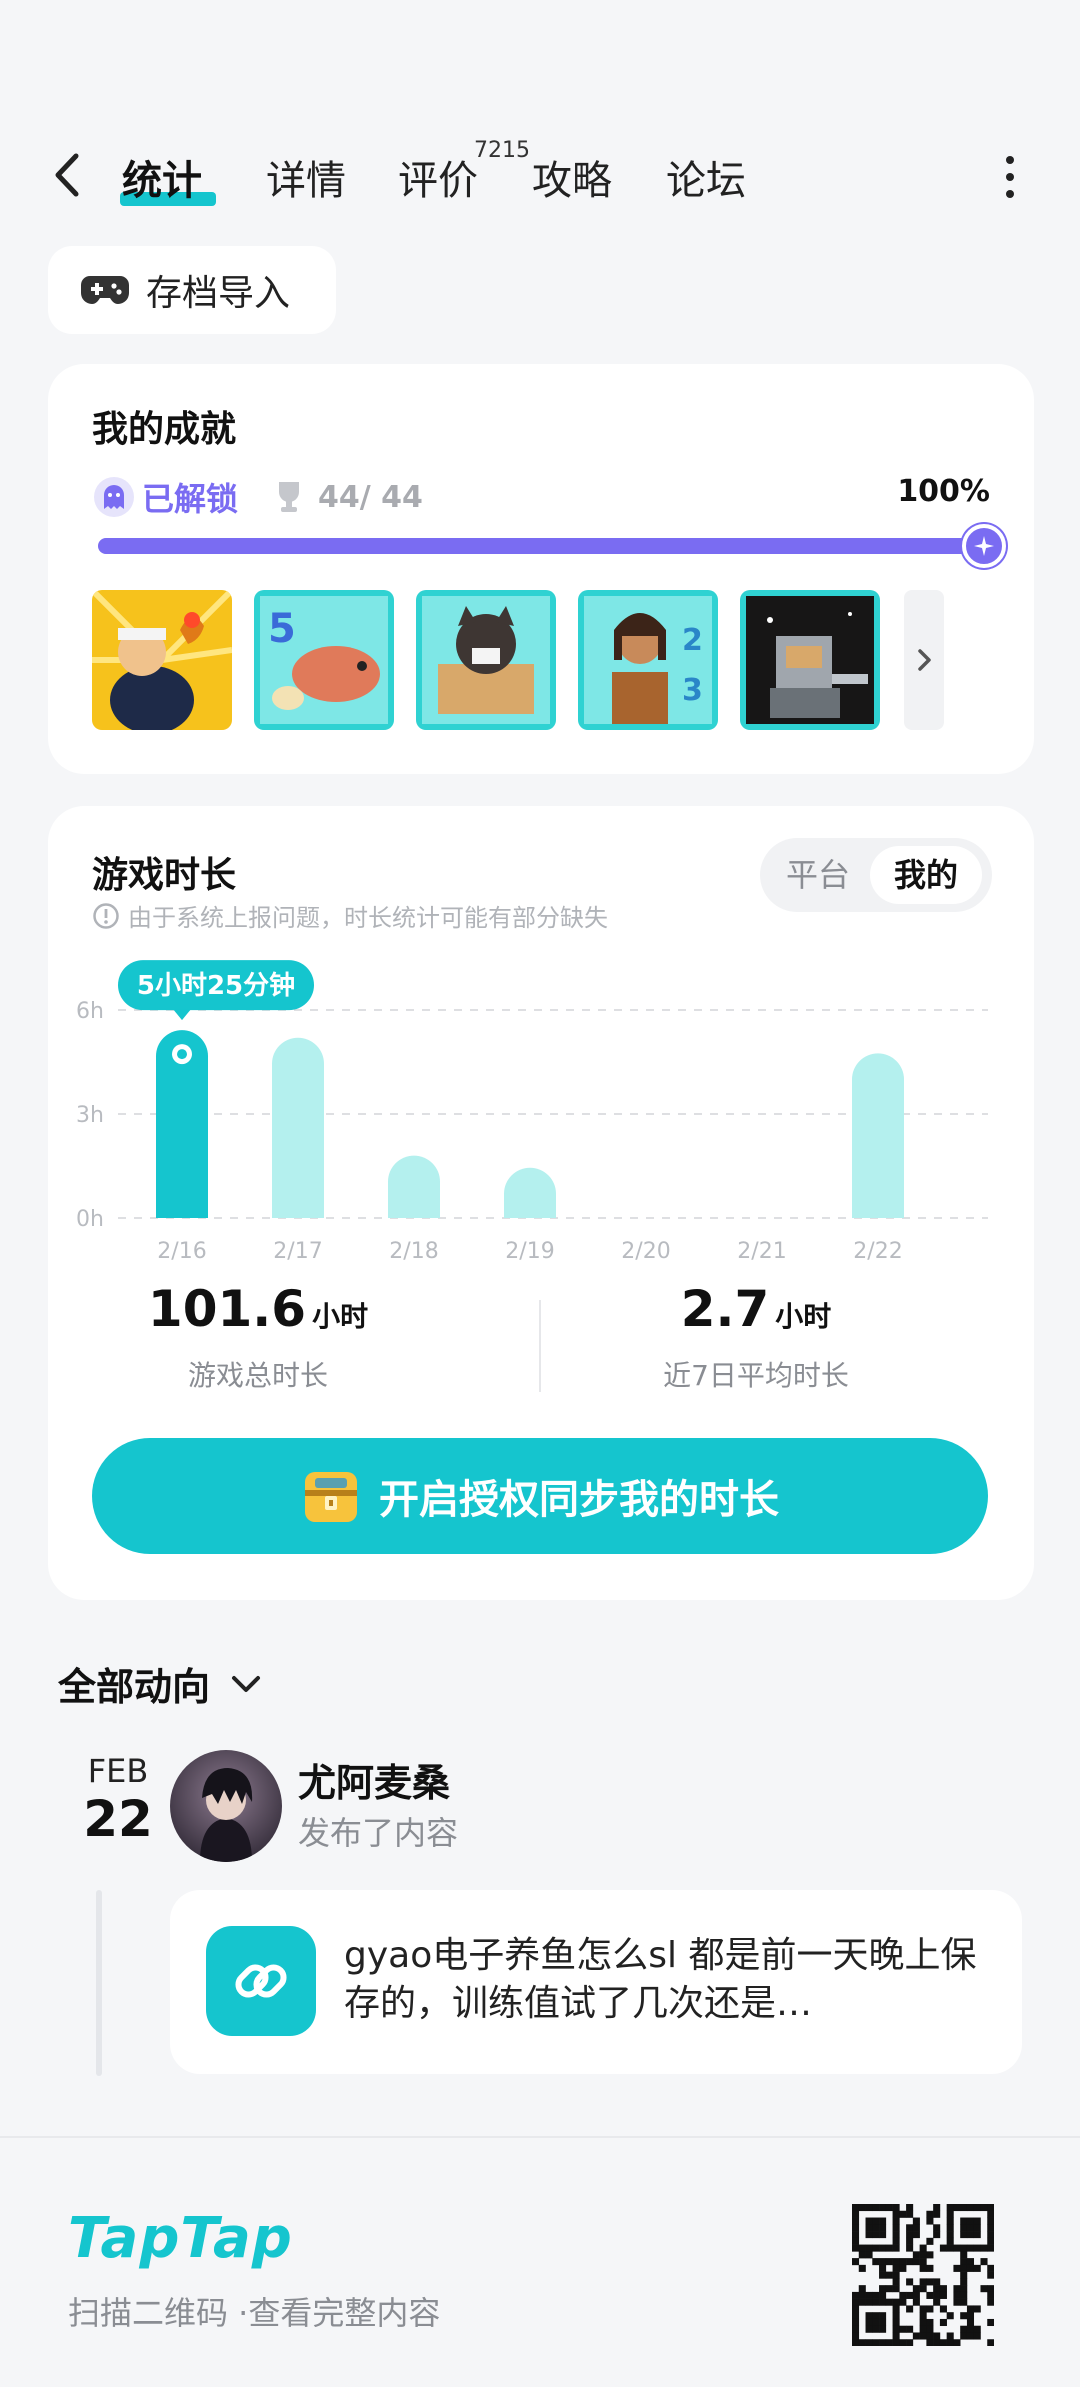  Describe the element at coordinates (543, 546) in the screenshot. I see `achievement-progress-fill` at that location.